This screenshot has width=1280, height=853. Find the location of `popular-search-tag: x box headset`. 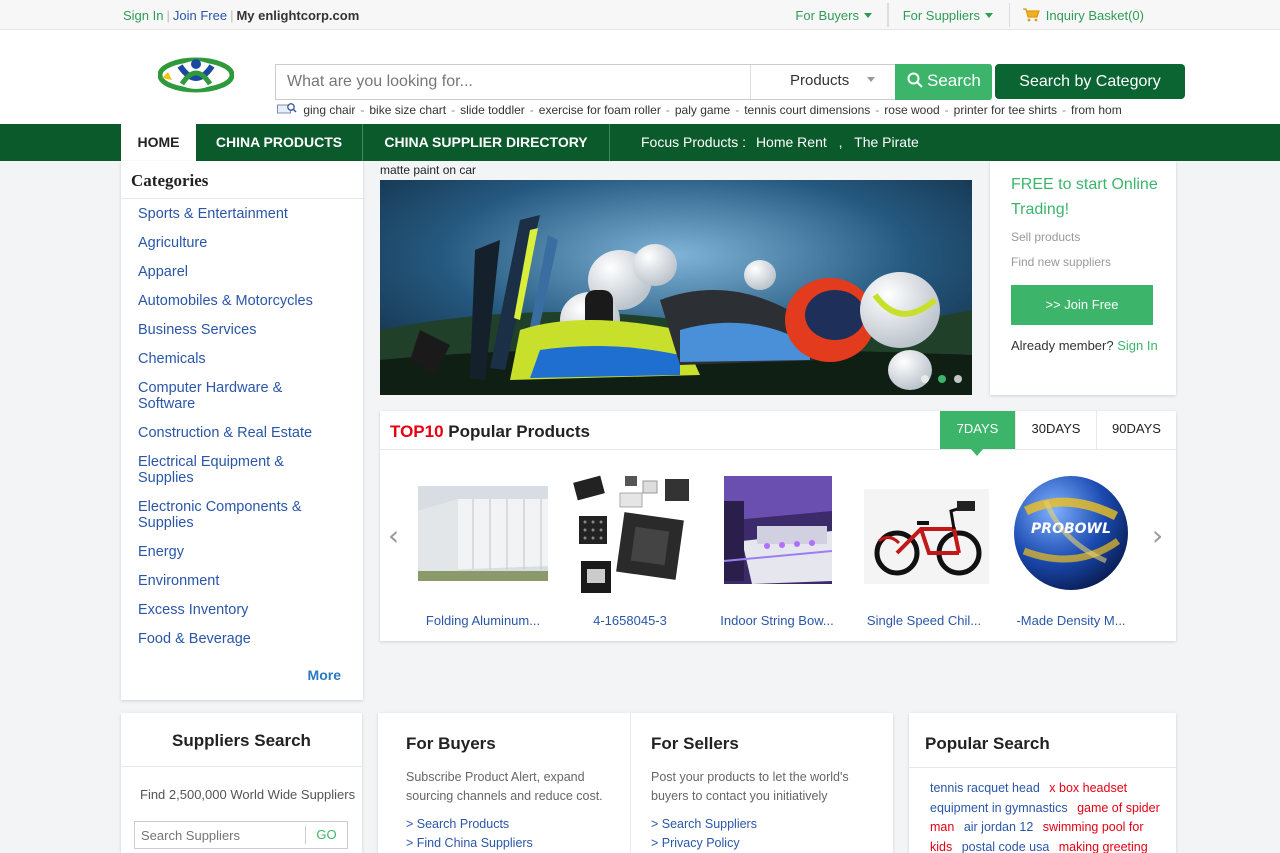

popular-search-tag: x box headset is located at coordinates (1088, 788).